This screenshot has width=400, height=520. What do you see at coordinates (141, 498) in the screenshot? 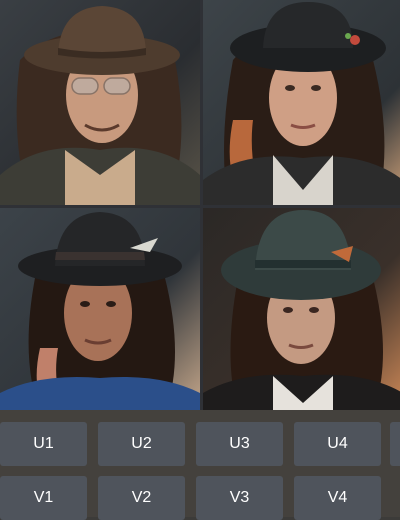
I see `variation-button-2: V2` at bounding box center [141, 498].